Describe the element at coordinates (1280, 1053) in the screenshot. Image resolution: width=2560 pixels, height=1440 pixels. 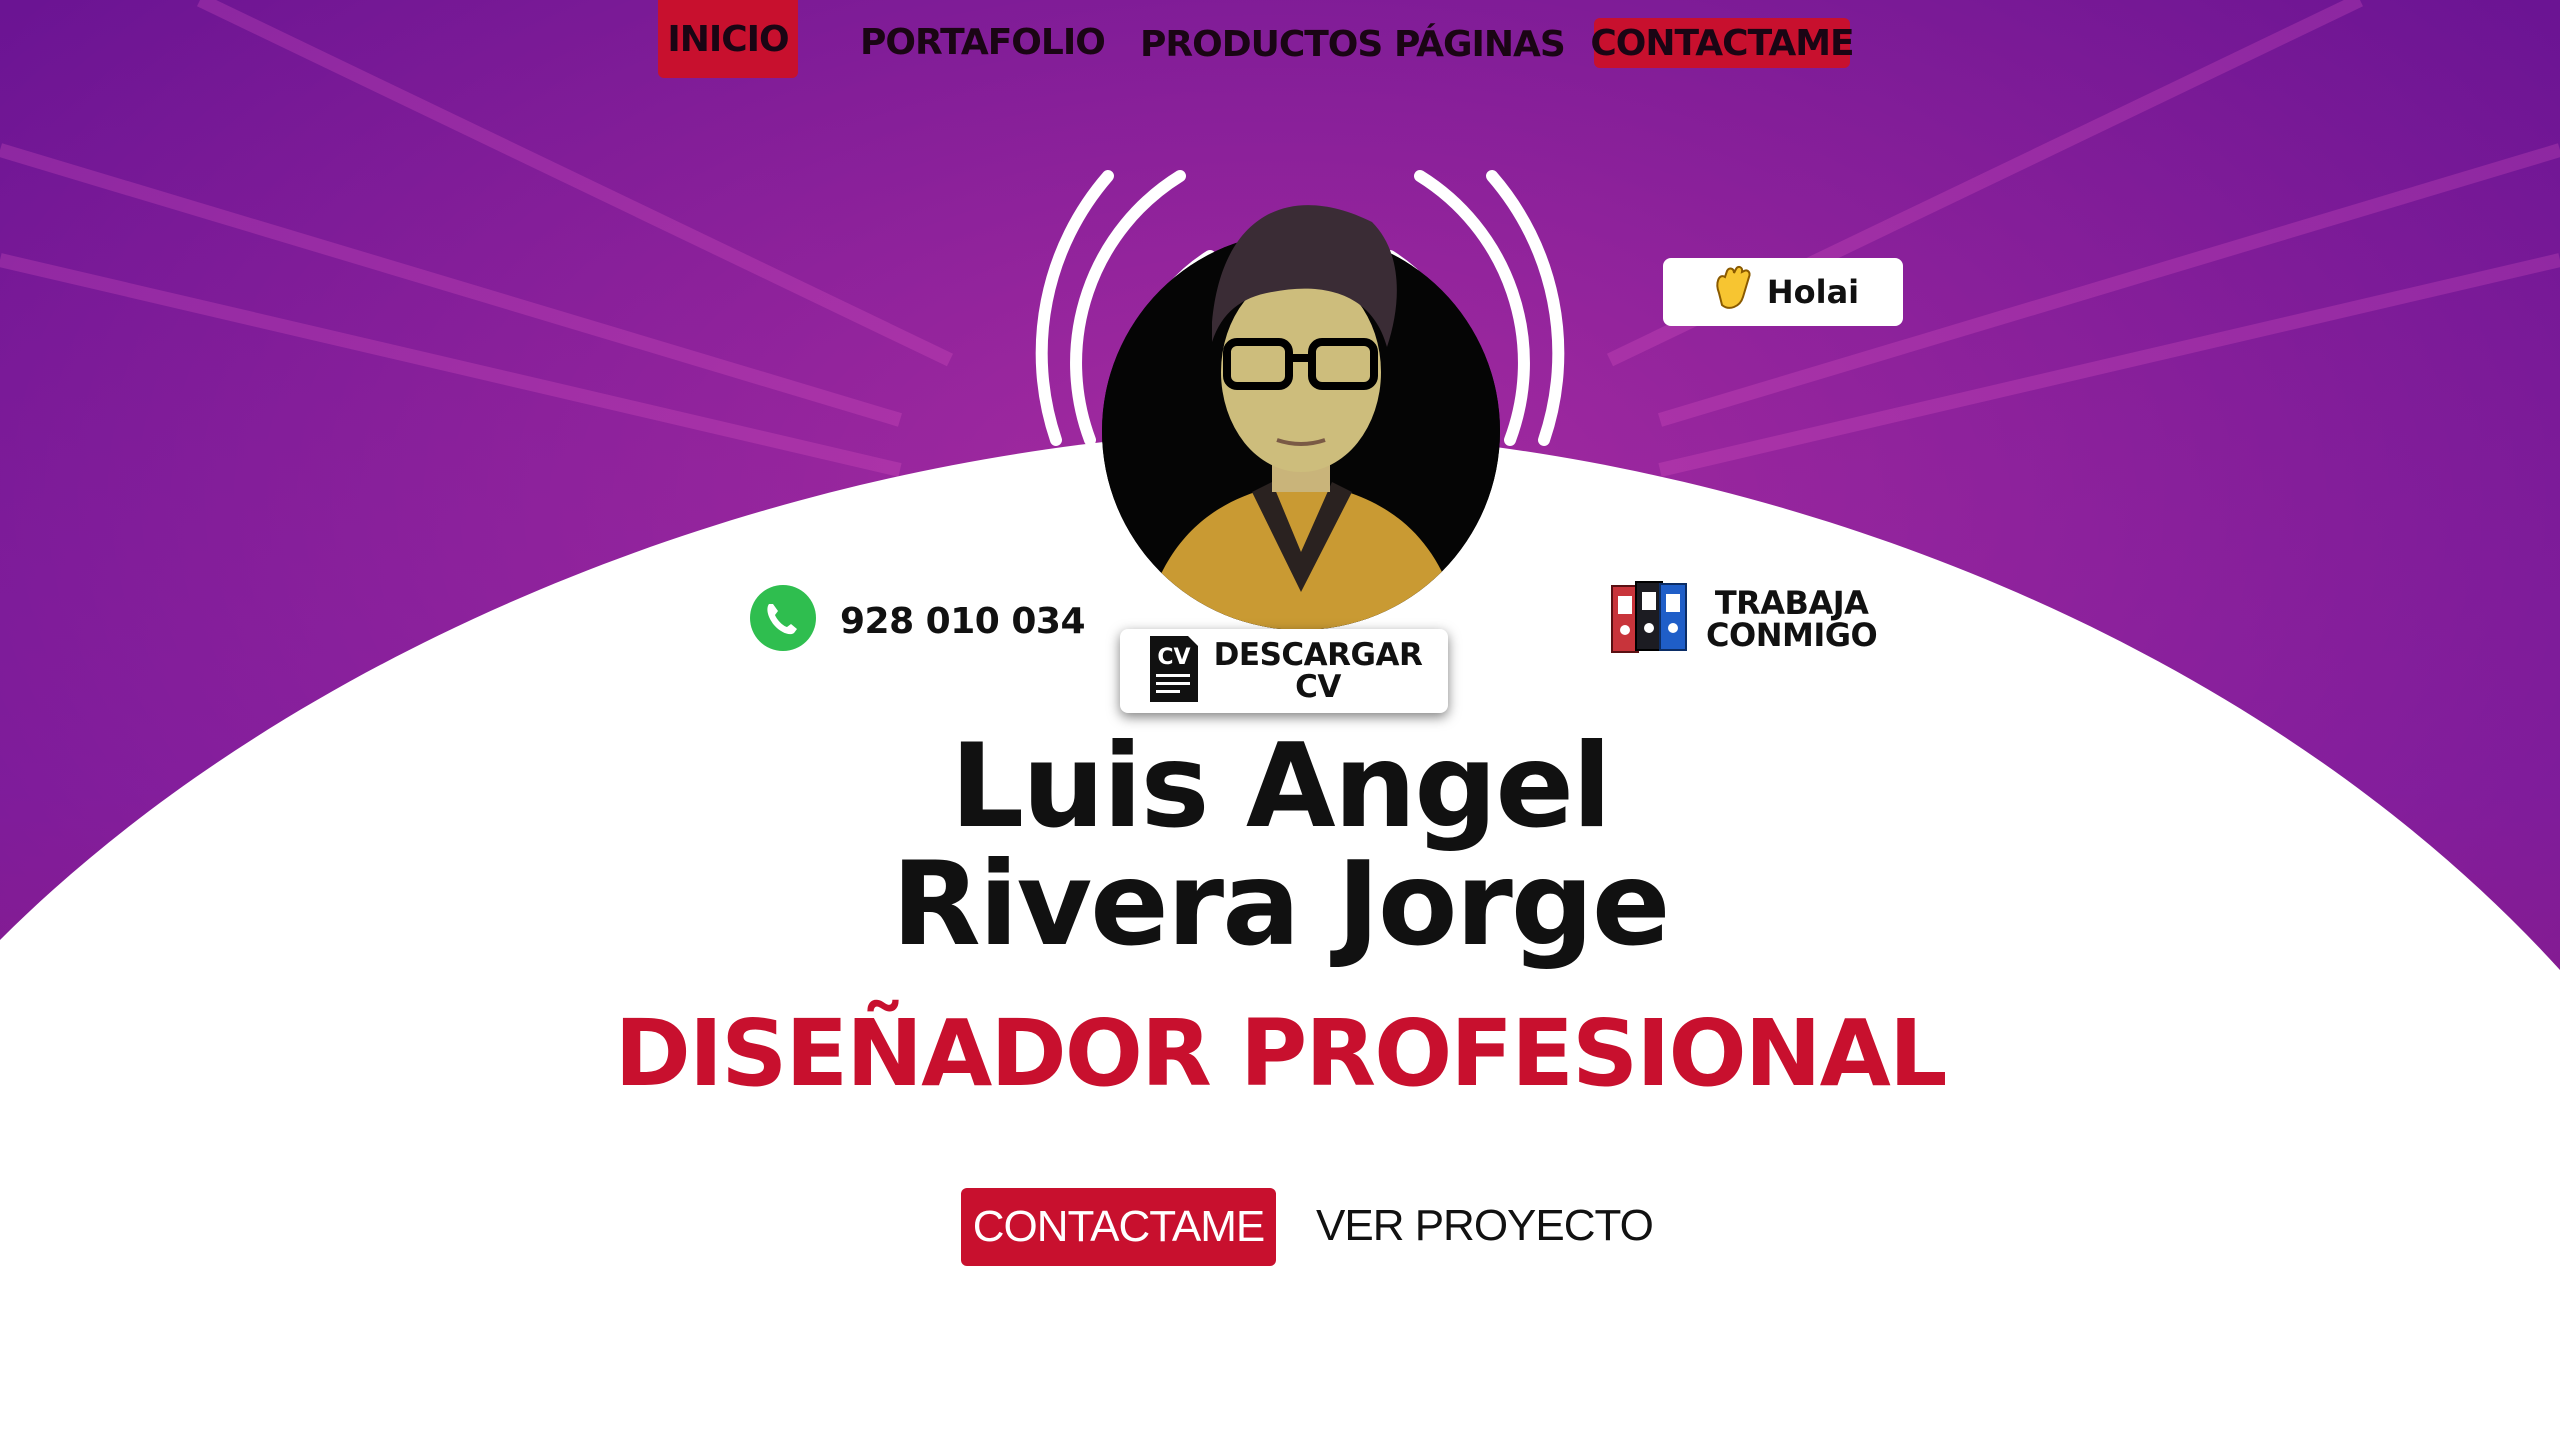
I see `profile-role: DISEÑADOR PROFESIONAL` at that location.